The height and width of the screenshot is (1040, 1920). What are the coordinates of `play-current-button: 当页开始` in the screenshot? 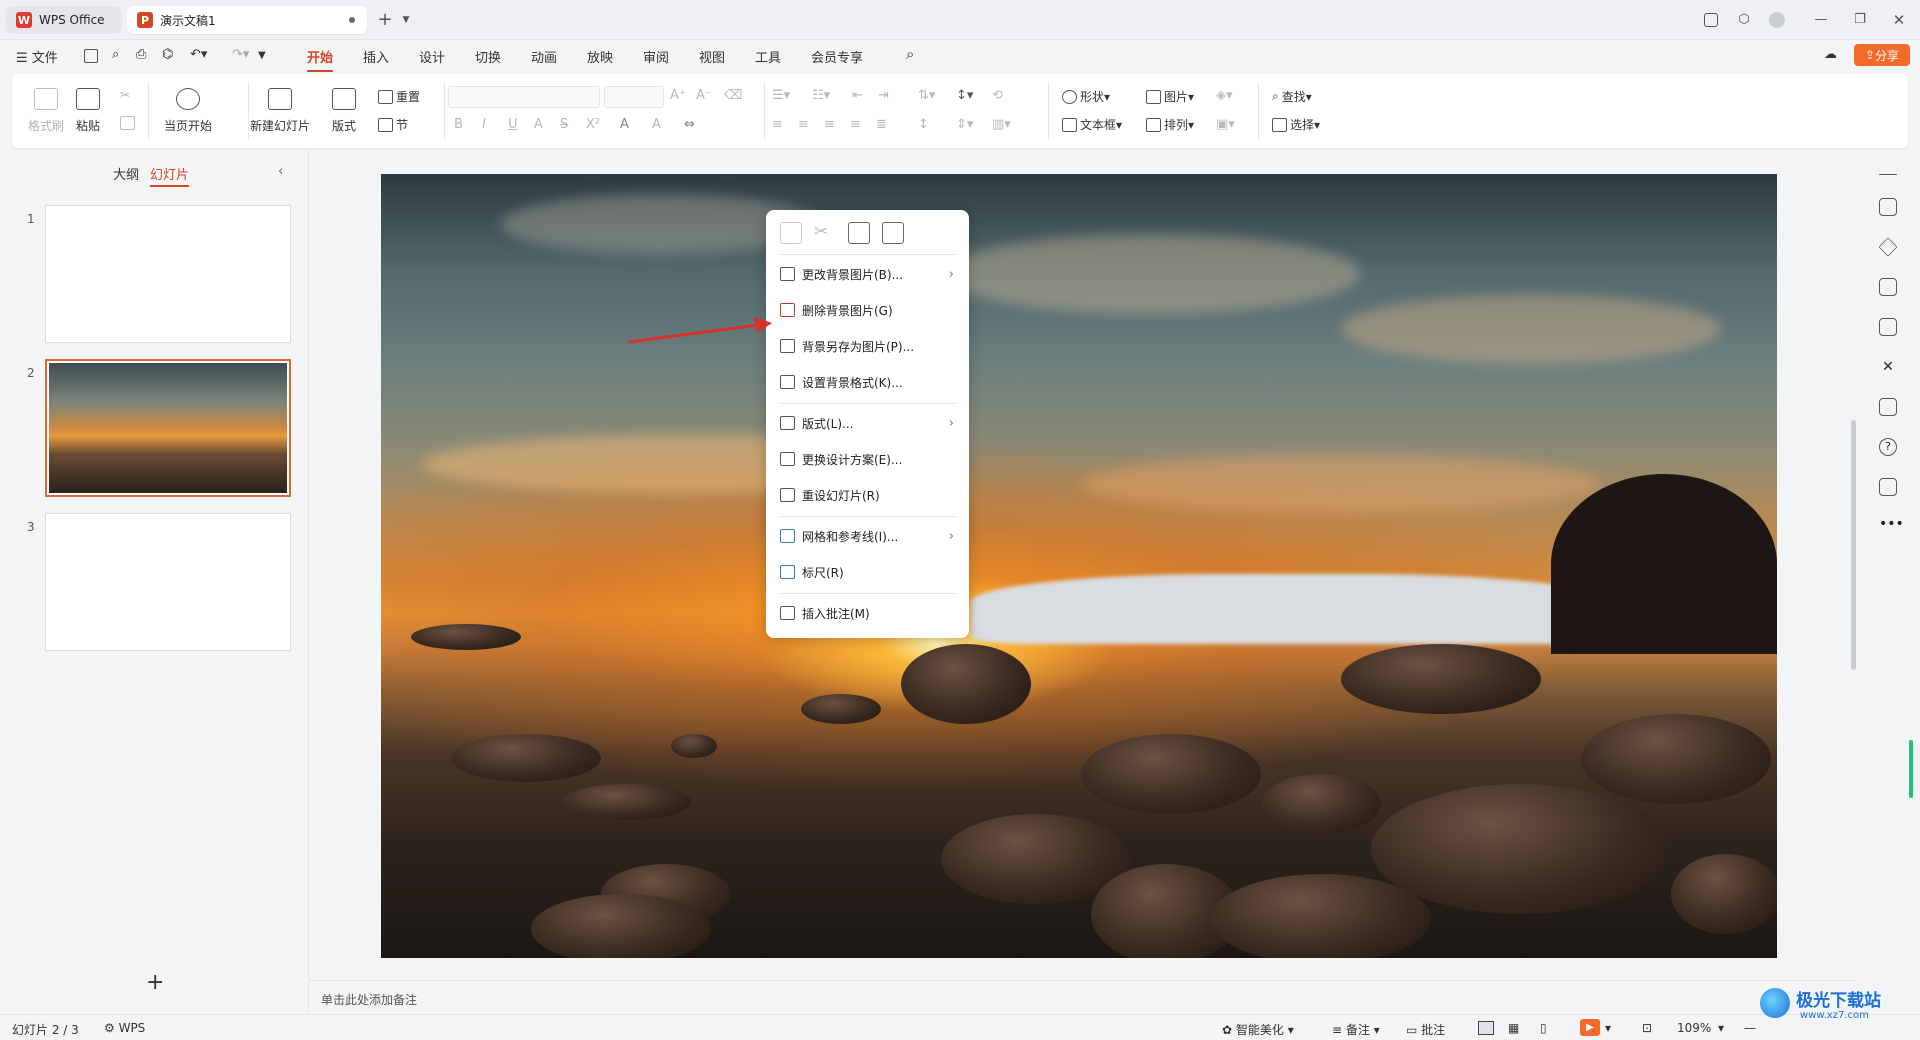 It's located at (188, 111).